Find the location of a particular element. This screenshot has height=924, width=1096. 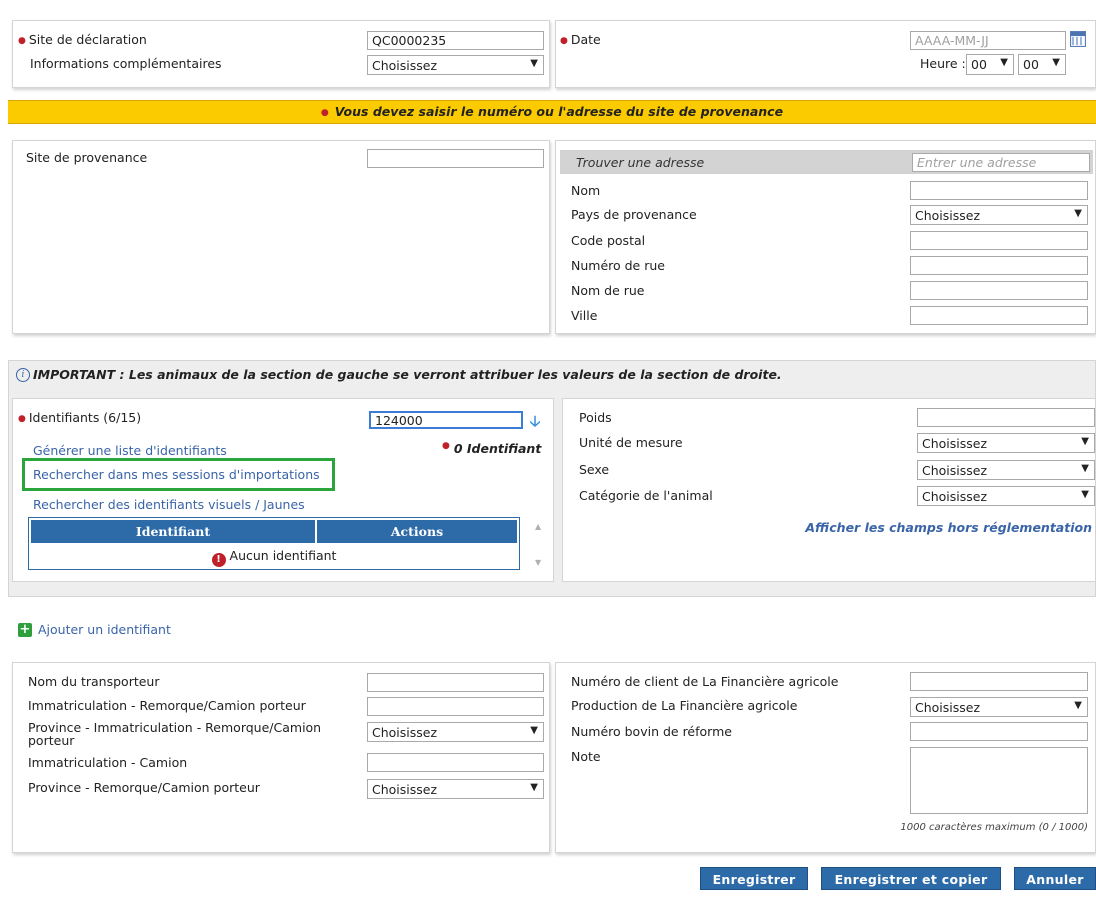

province-immat-value: Choisissez is located at coordinates (405, 732).